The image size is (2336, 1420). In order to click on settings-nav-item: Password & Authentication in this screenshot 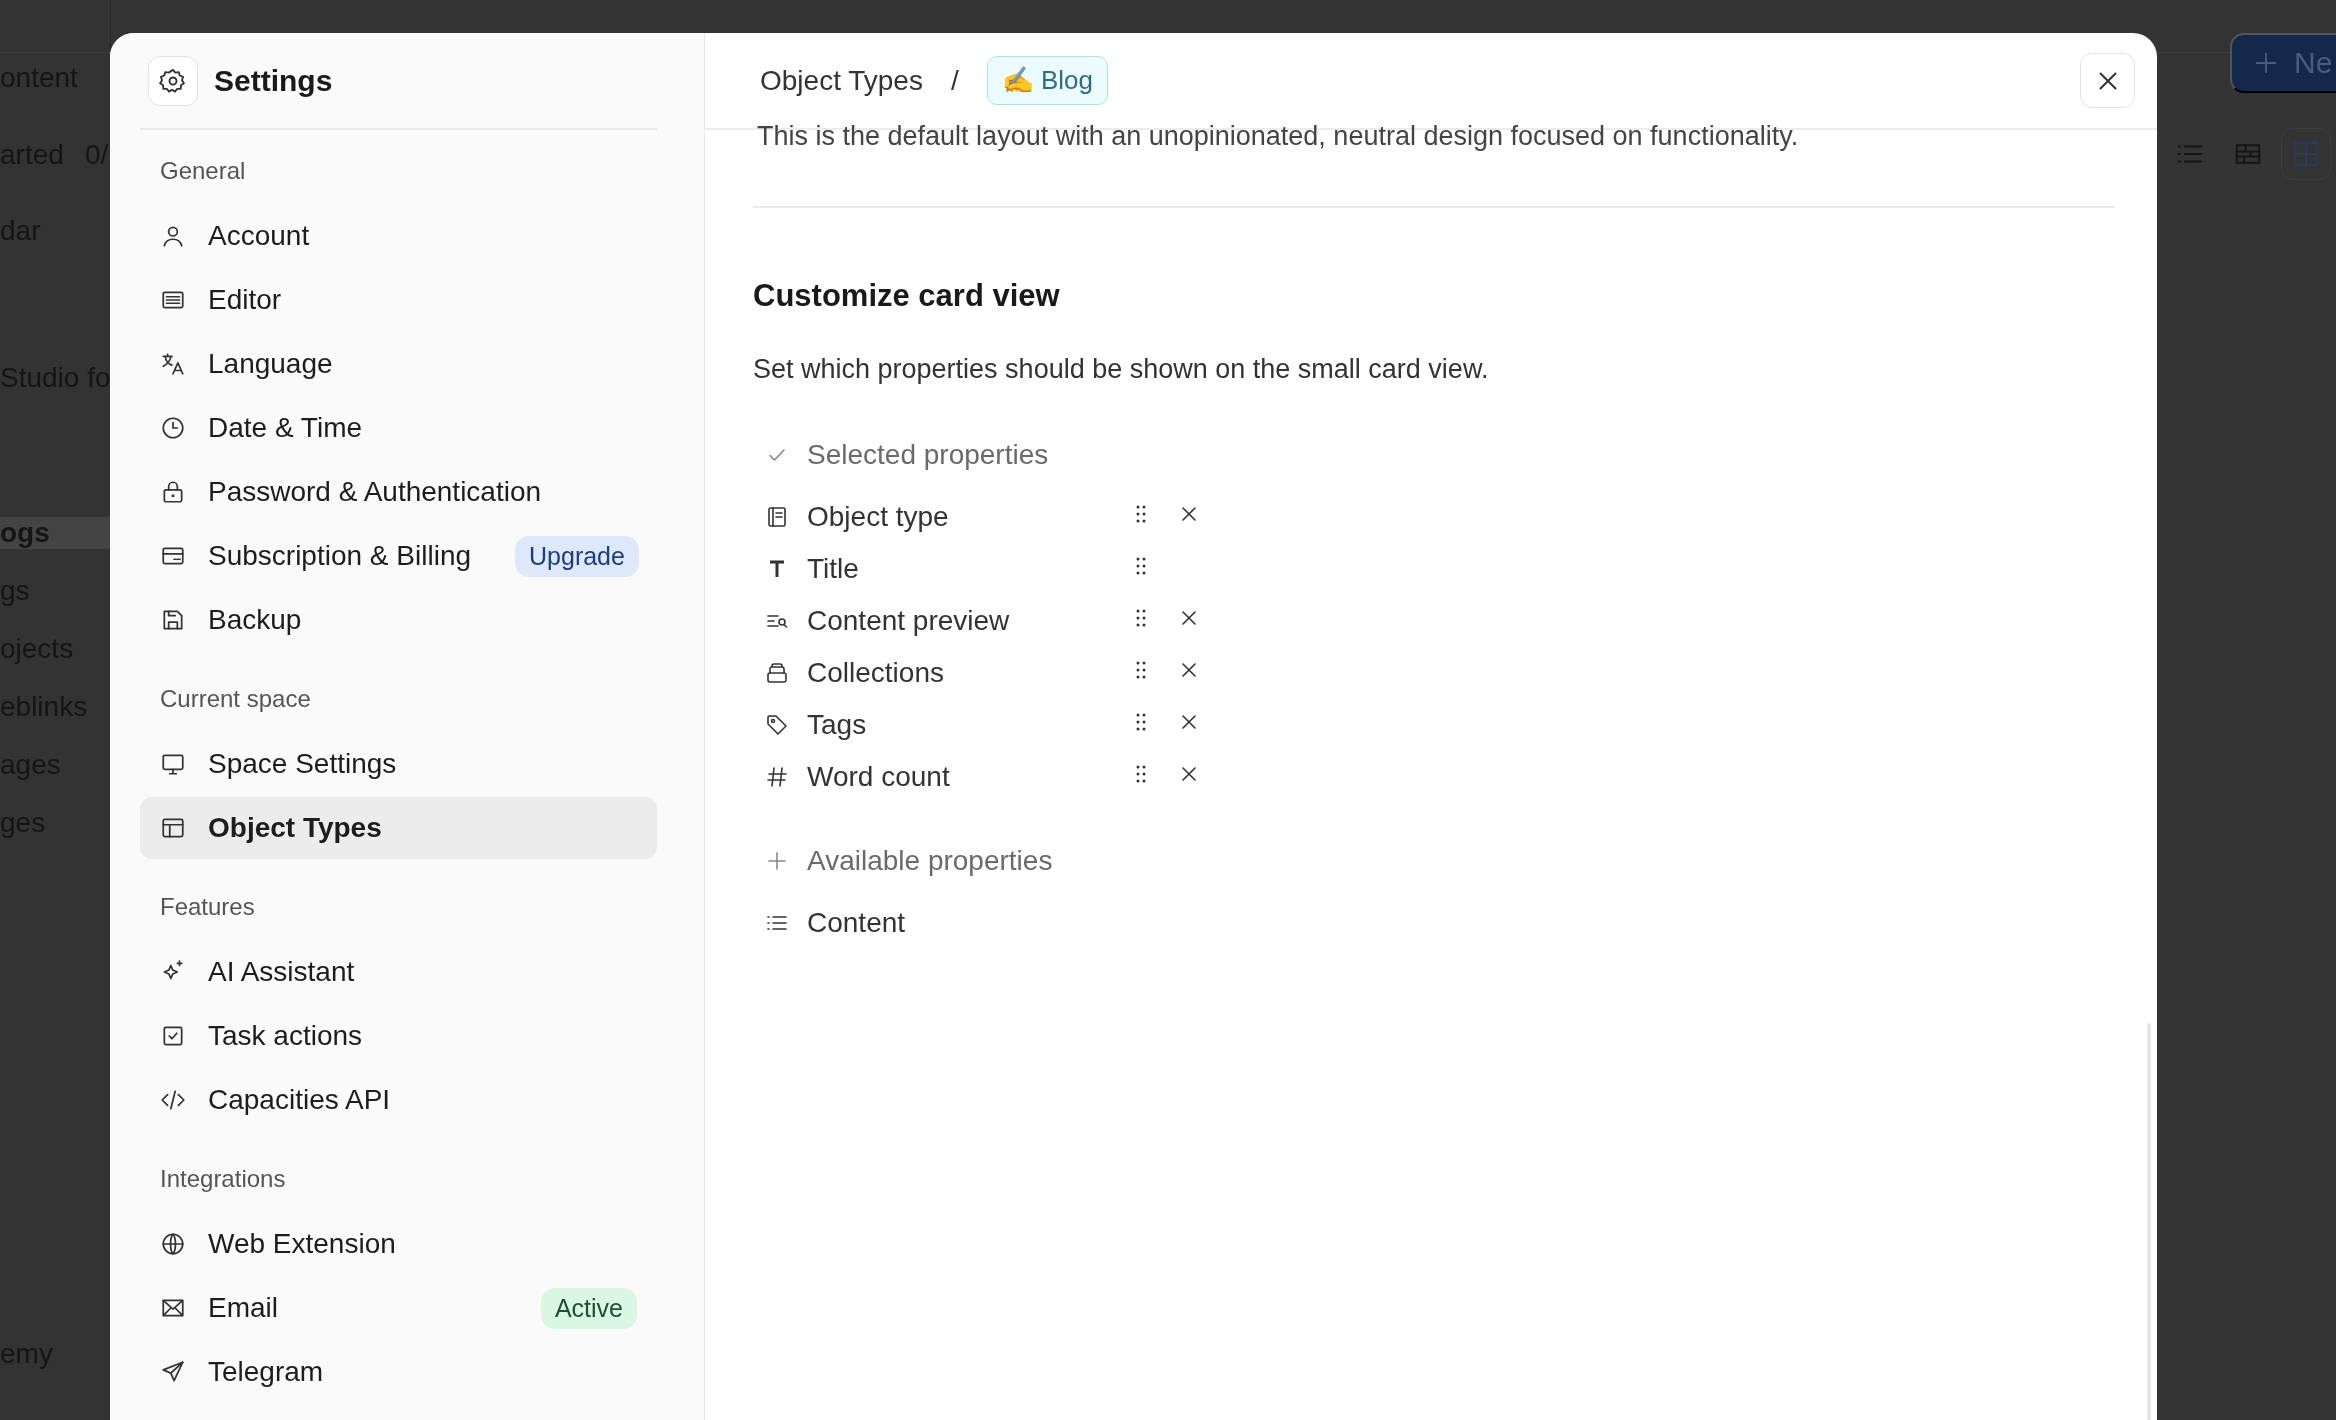, I will do `click(398, 492)`.